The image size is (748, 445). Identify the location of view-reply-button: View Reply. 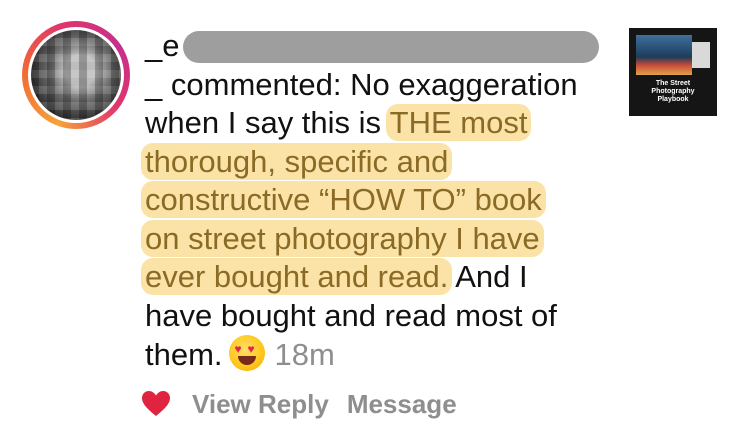
(260, 404).